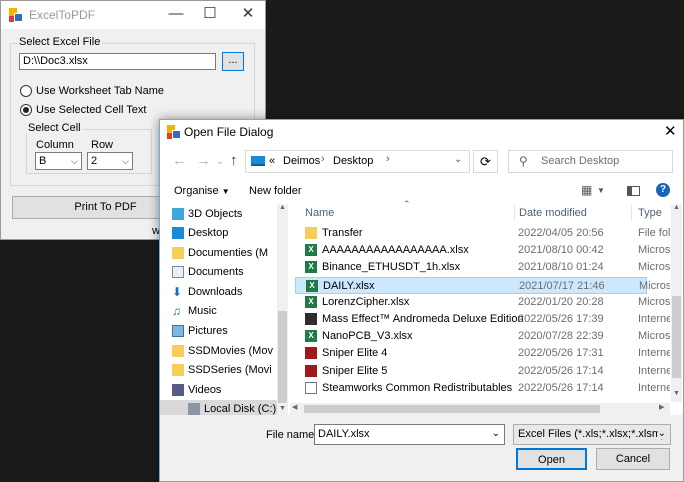 The height and width of the screenshot is (482, 684). I want to click on file-type: File fold, so click(654, 233).